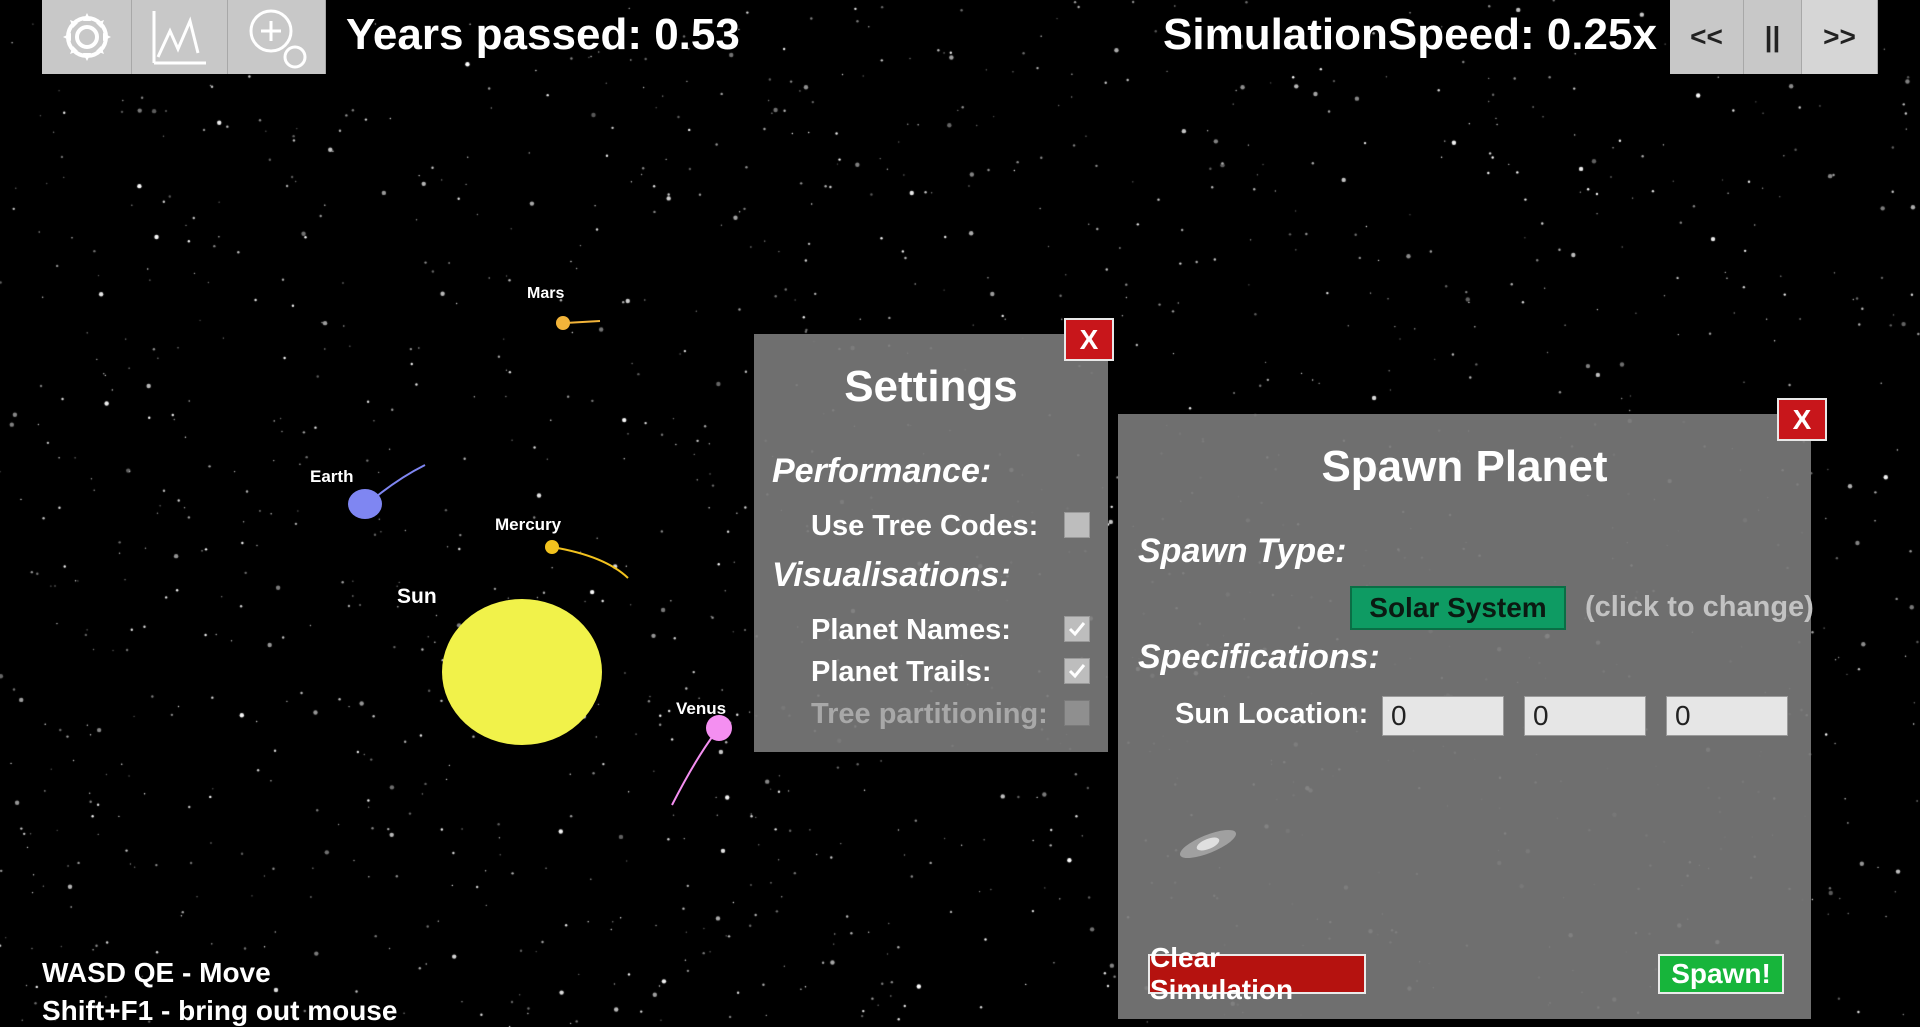 This screenshot has width=1920, height=1027. Describe the element at coordinates (1458, 608) in the screenshot. I see `spawn-type-button: Solar System` at that location.